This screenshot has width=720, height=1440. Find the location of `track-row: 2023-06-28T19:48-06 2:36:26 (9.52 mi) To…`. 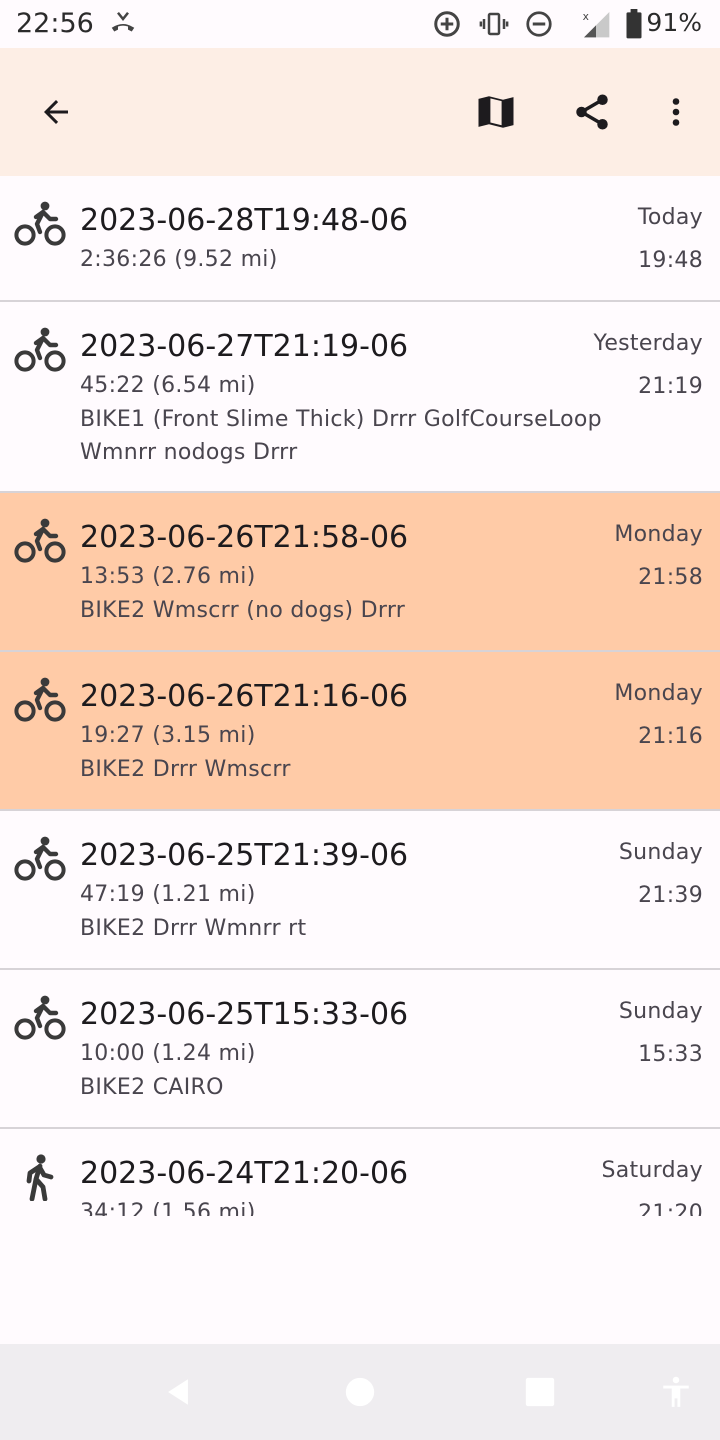

track-row: 2023-06-28T19:48-06 2:36:26 (9.52 mi) To… is located at coordinates (360, 239).